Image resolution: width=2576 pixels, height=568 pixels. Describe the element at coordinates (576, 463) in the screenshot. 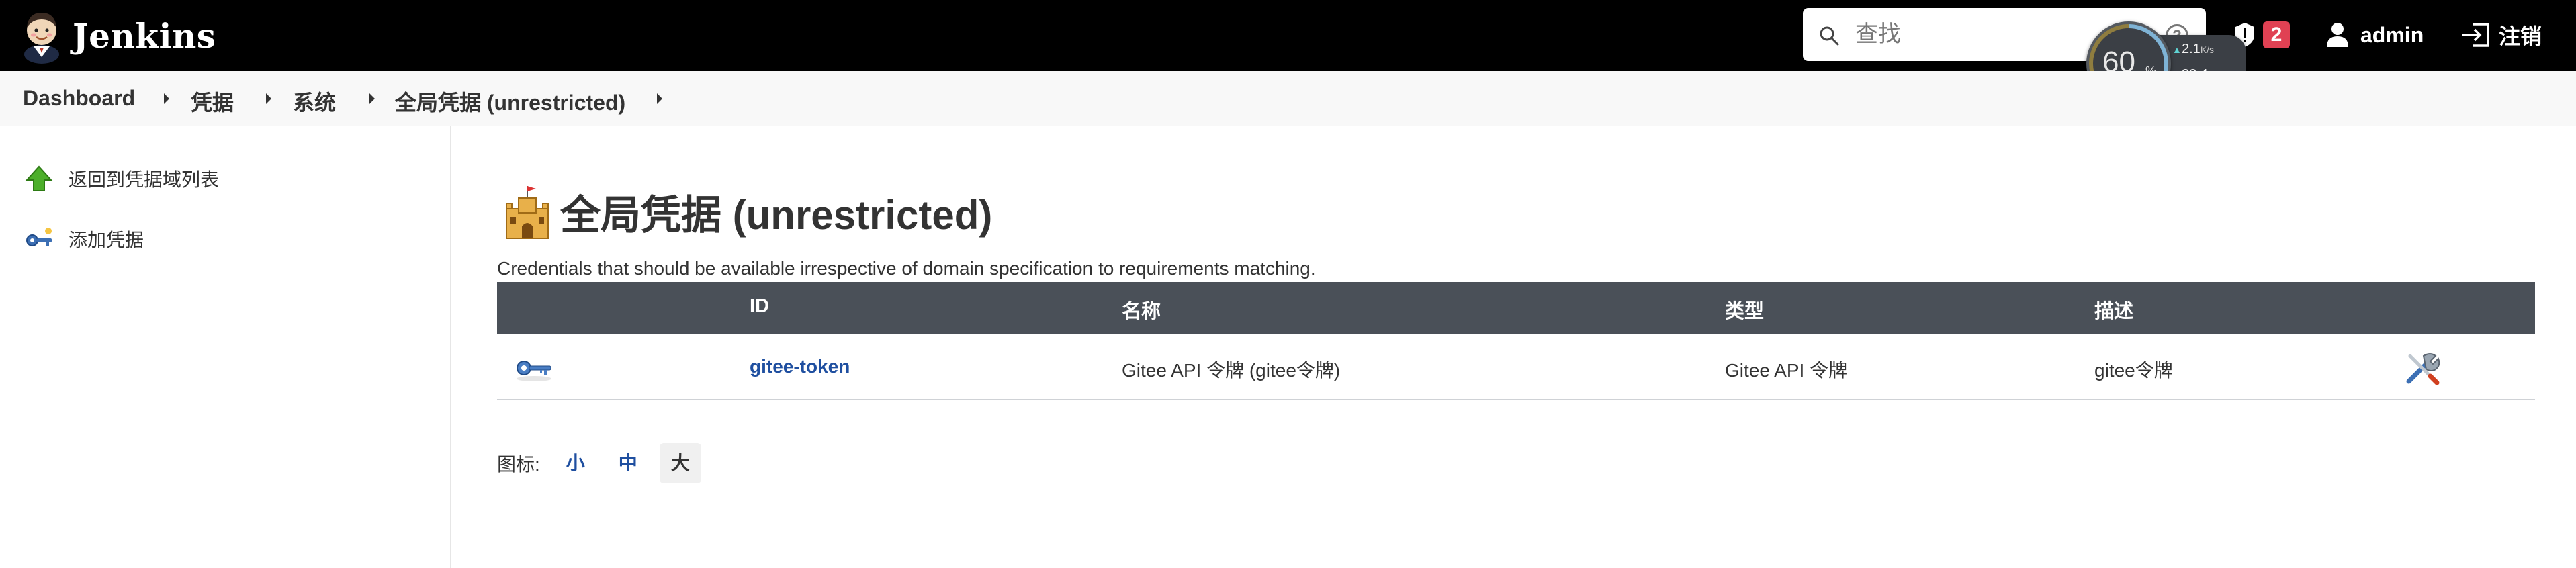

I see `icon-size-small: 小` at that location.